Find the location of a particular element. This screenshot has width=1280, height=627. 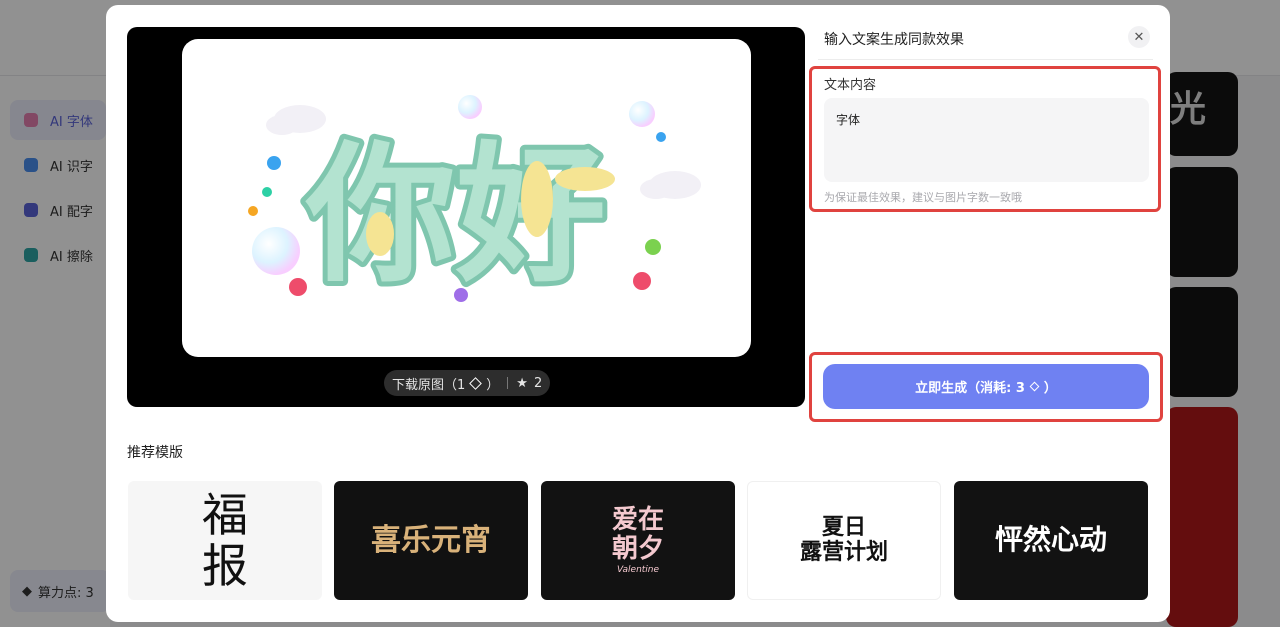

generate-button: 立即生成（消耗: 3 ） is located at coordinates (986, 386).